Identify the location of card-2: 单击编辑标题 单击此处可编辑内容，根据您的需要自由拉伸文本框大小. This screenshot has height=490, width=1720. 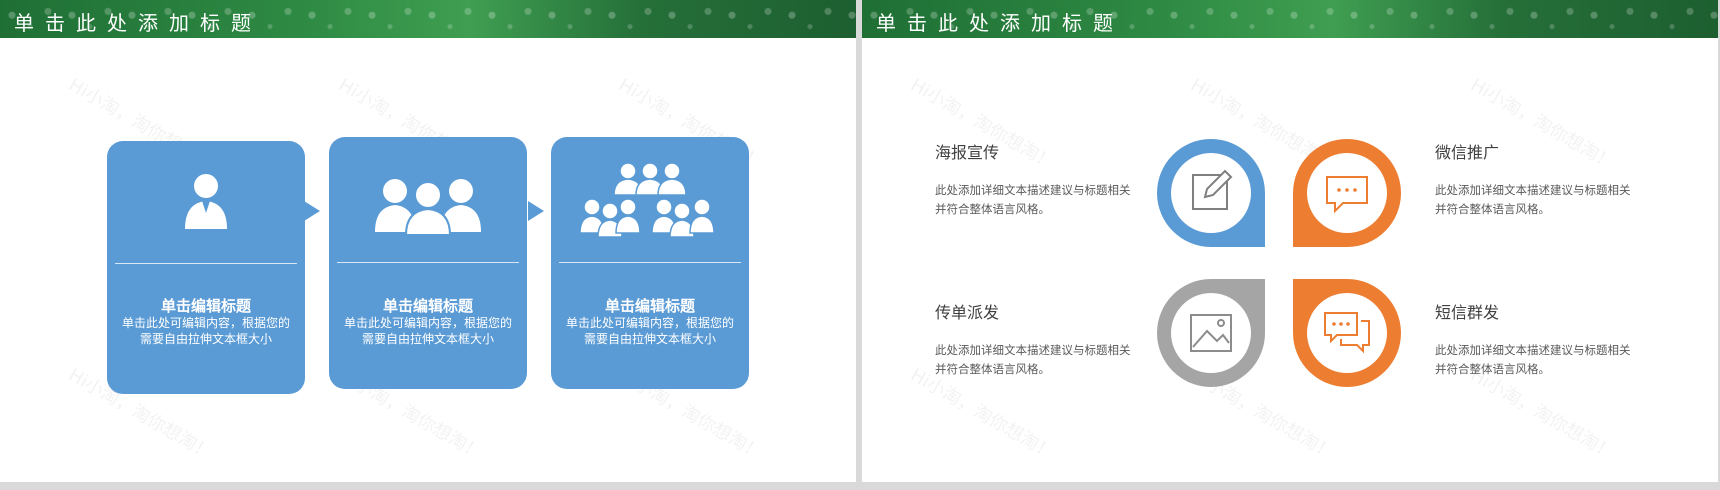
(428, 263).